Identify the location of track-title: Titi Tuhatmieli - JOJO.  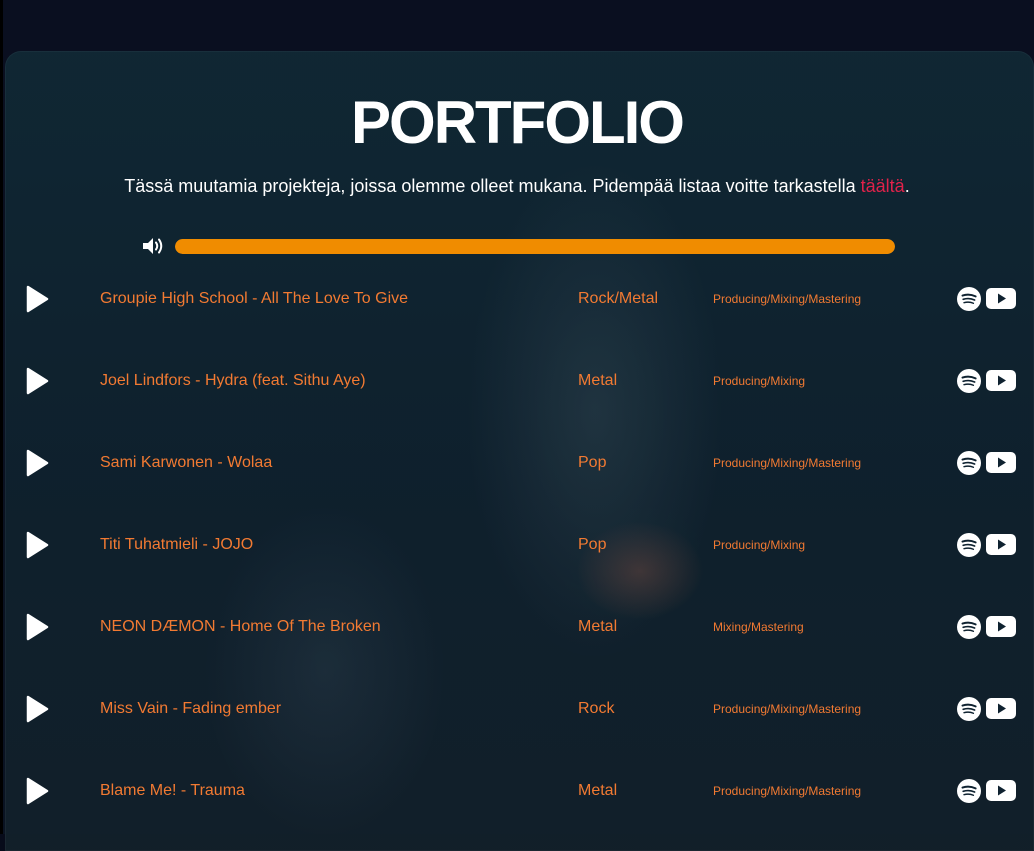
(176, 545).